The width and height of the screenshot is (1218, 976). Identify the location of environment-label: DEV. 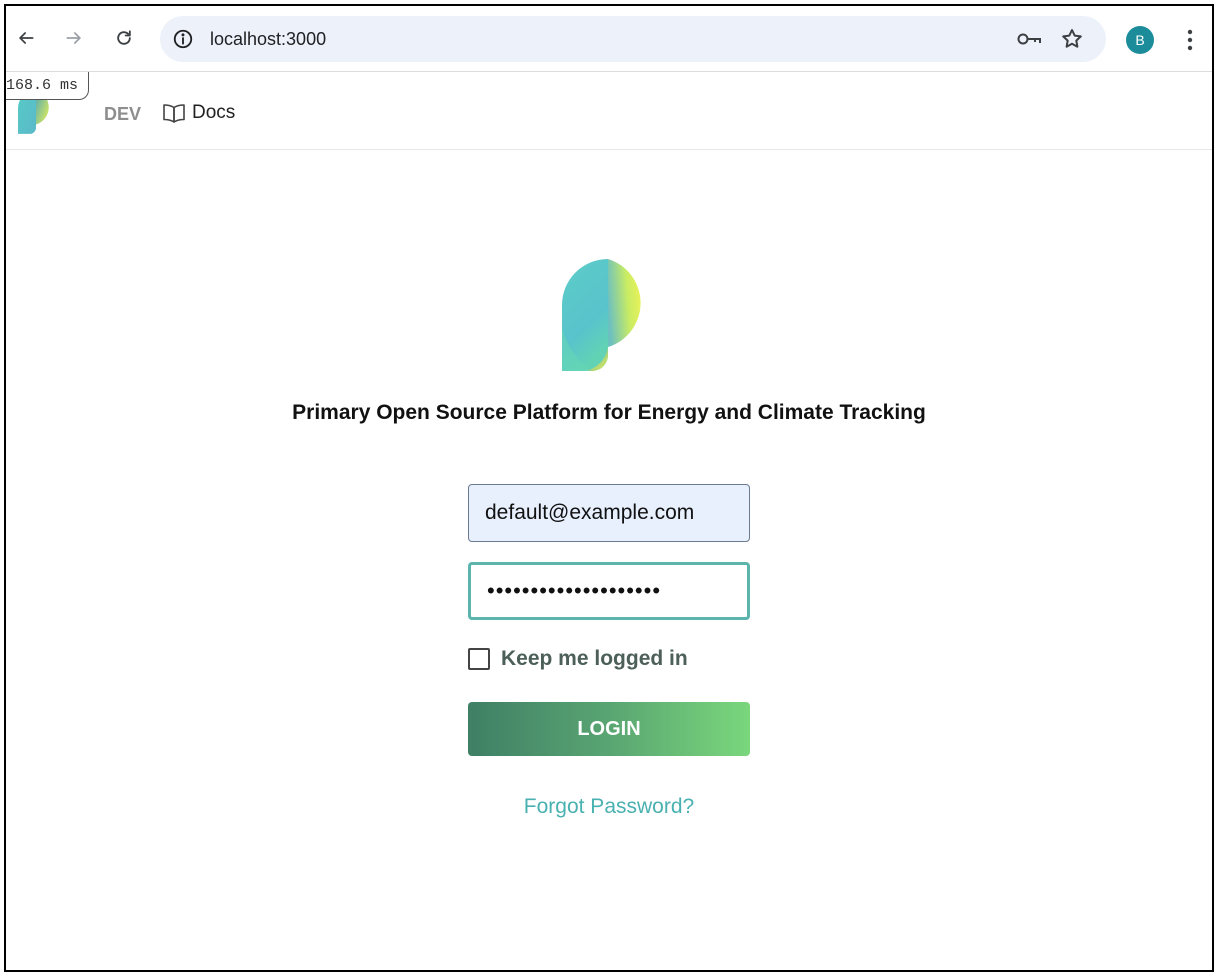
(123, 114).